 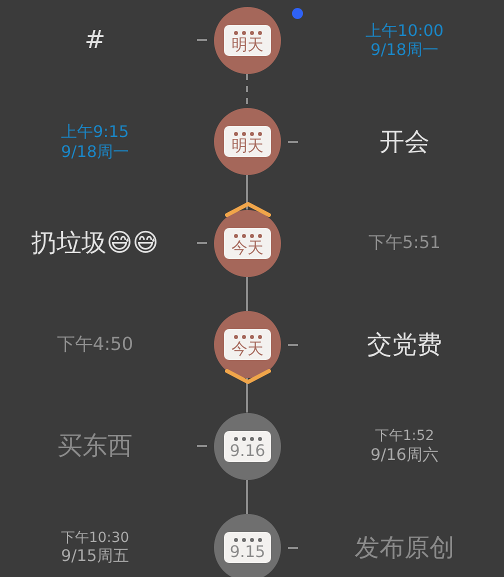 I want to click on chevron-up-icon, so click(x=248, y=209).